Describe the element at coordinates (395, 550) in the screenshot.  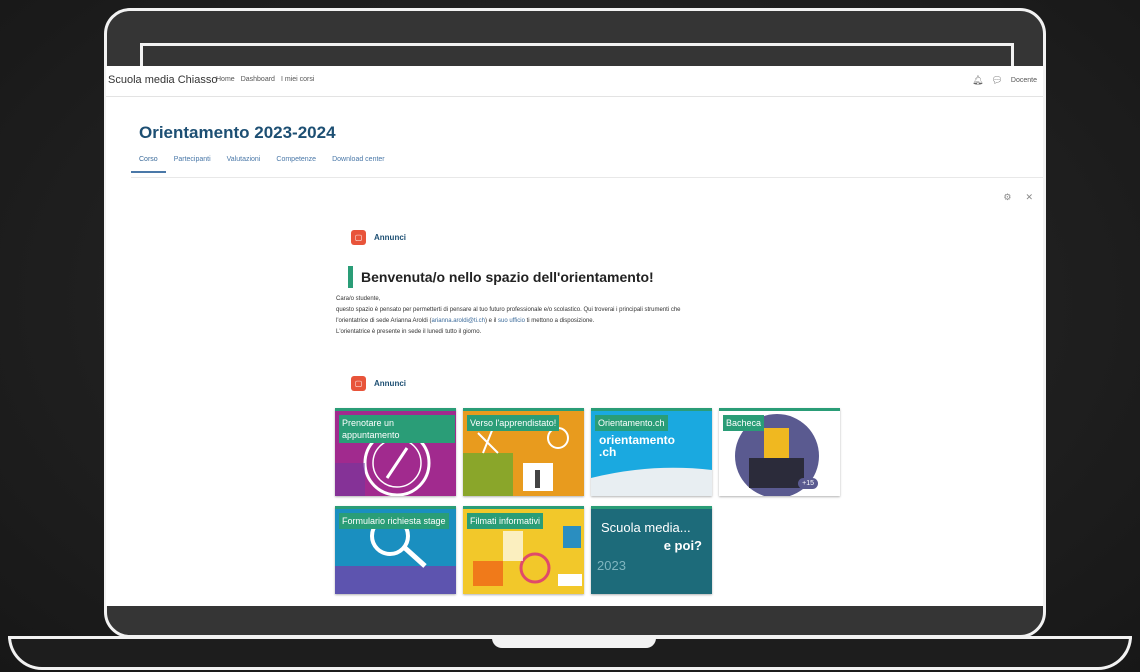
I see `tile-stage-form: Formulario richiesta stage` at that location.